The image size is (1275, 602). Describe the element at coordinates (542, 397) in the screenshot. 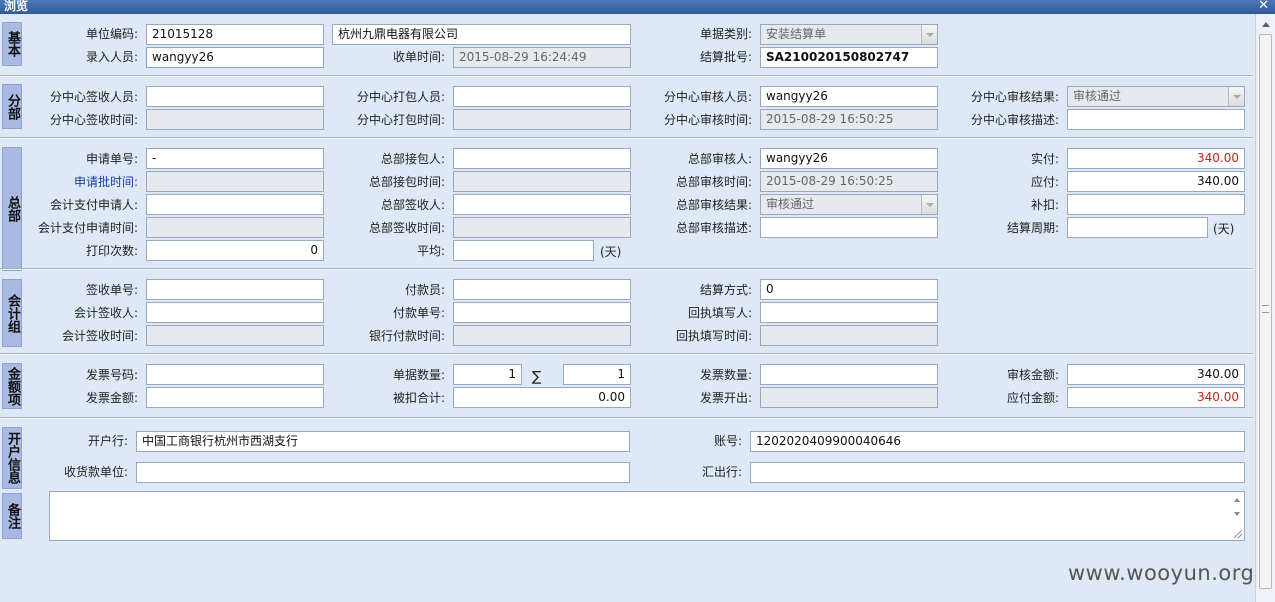

I see `deducted-total-field: 0.00` at that location.